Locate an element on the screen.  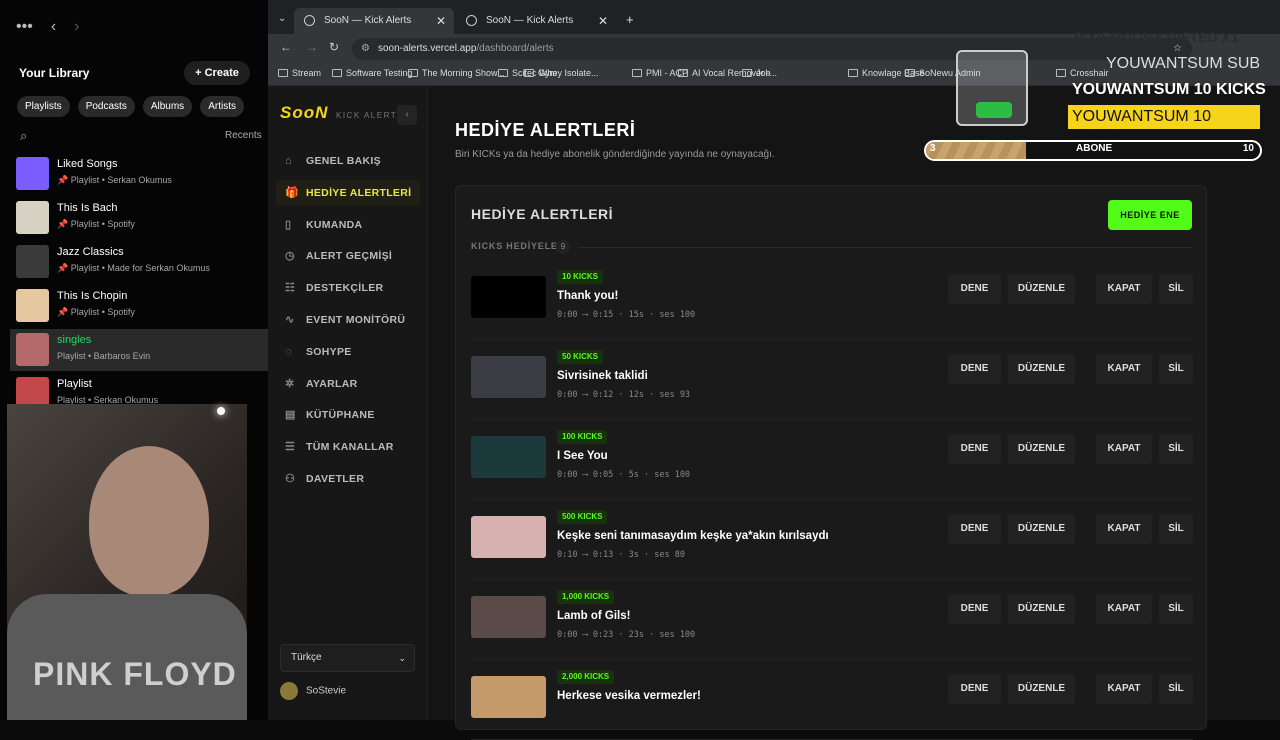
back-icon: ‹ is located at coordinates (53, 27).